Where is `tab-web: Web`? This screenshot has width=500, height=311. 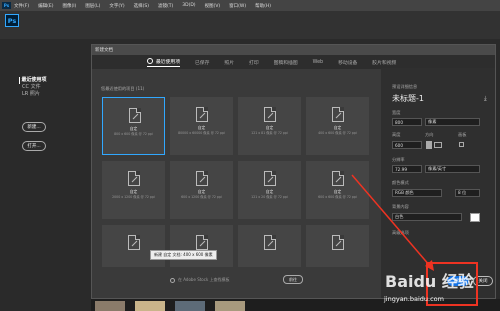 tab-web: Web is located at coordinates (318, 62).